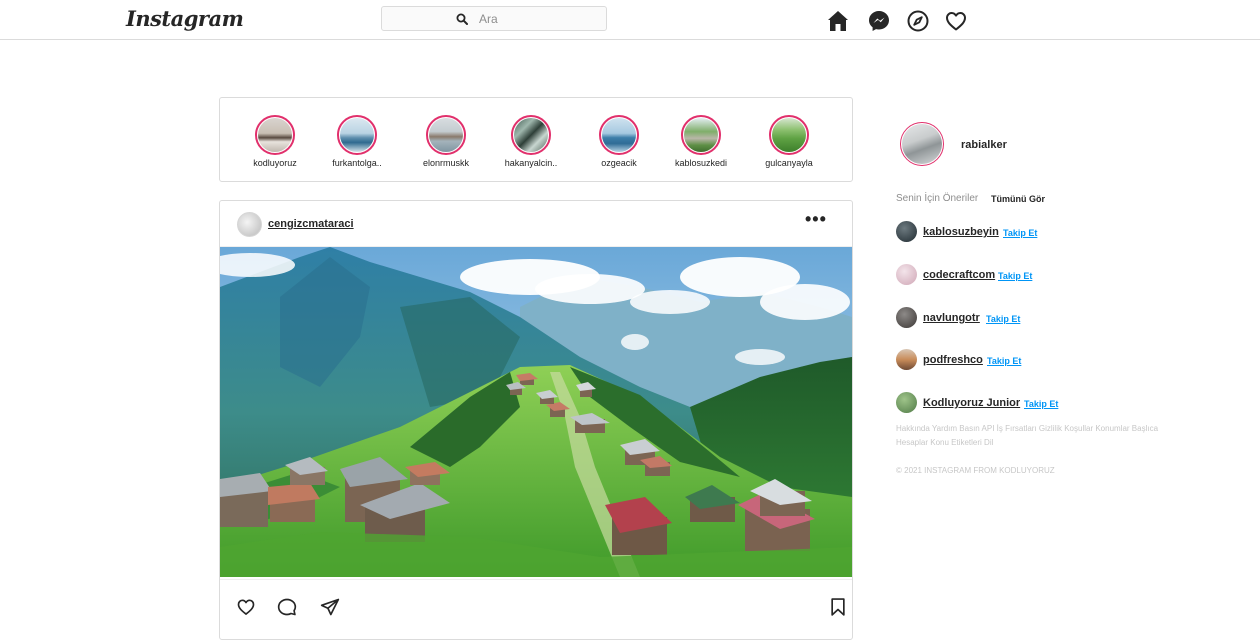 The width and height of the screenshot is (1260, 640). Describe the element at coordinates (816, 219) in the screenshot. I see `more-options-icon: •••` at that location.